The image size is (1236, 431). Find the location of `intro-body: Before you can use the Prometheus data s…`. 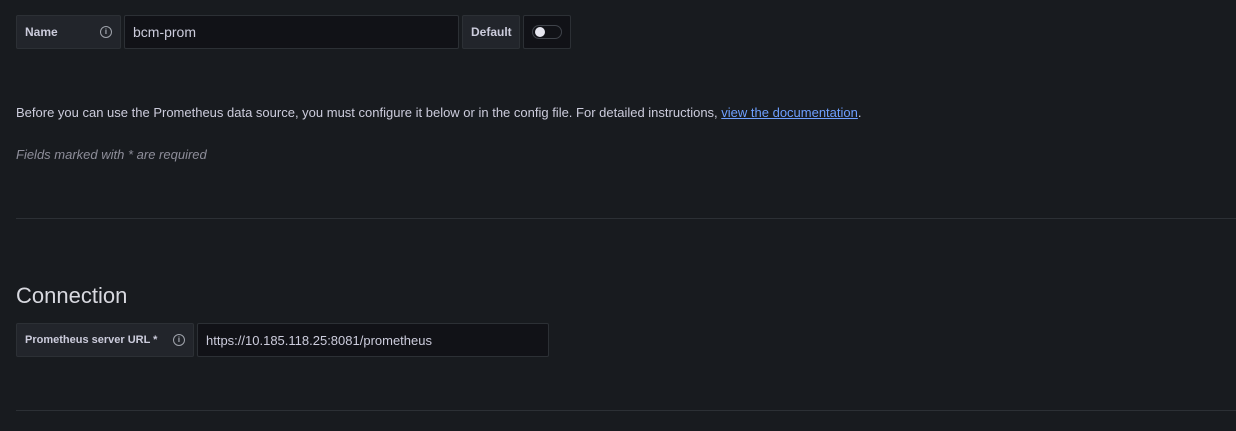

intro-body: Before you can use the Prometheus data s… is located at coordinates (369, 112).